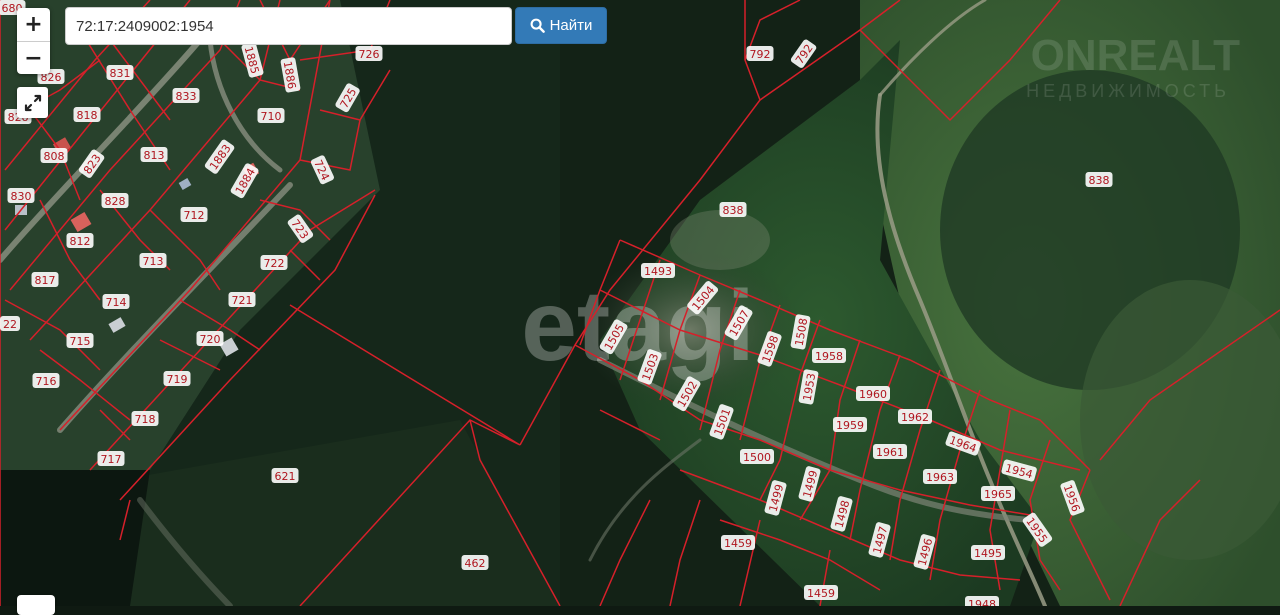 The image size is (1280, 615). I want to click on parcel-label: 715, so click(80, 340).